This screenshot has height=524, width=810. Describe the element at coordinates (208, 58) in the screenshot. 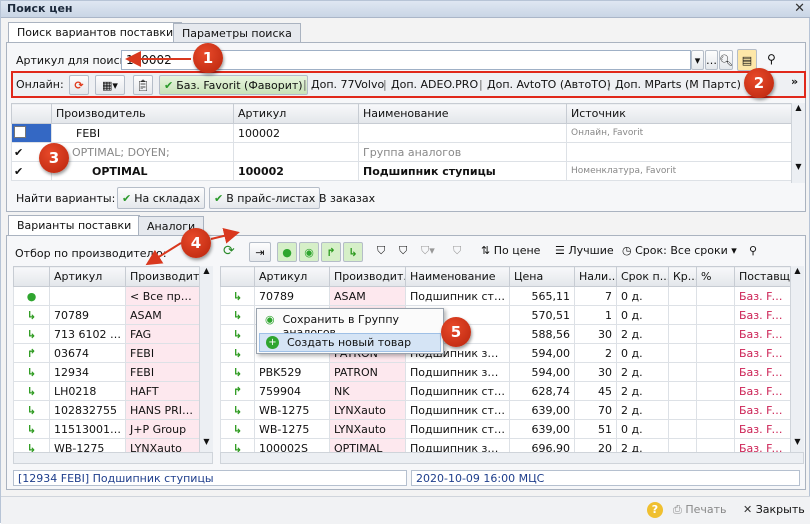

I see `marker-1: 1` at that location.